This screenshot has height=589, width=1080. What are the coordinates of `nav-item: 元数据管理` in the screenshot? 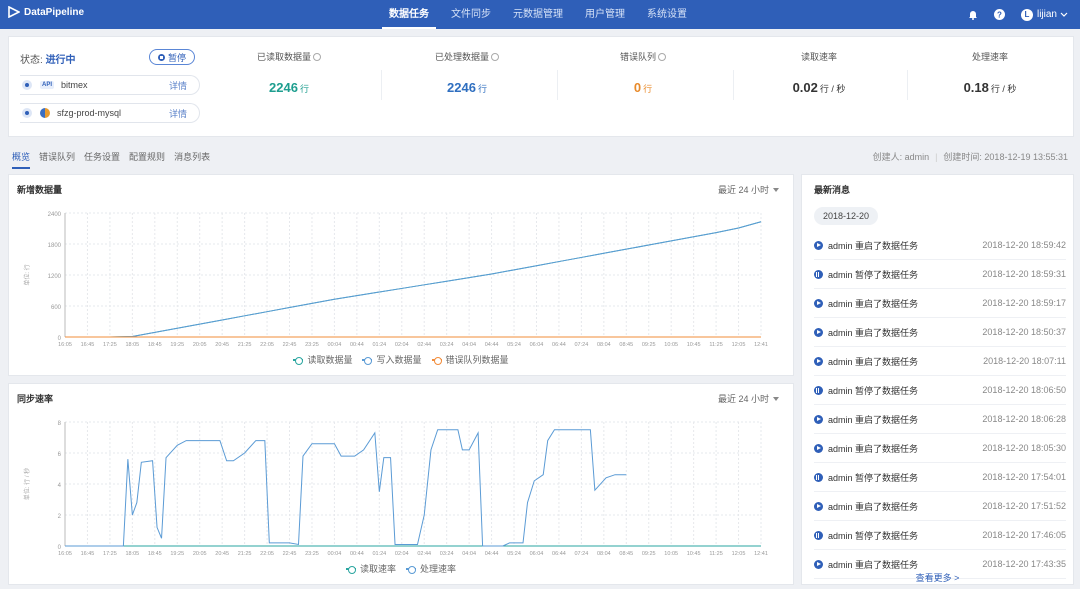 It's located at (538, 14).